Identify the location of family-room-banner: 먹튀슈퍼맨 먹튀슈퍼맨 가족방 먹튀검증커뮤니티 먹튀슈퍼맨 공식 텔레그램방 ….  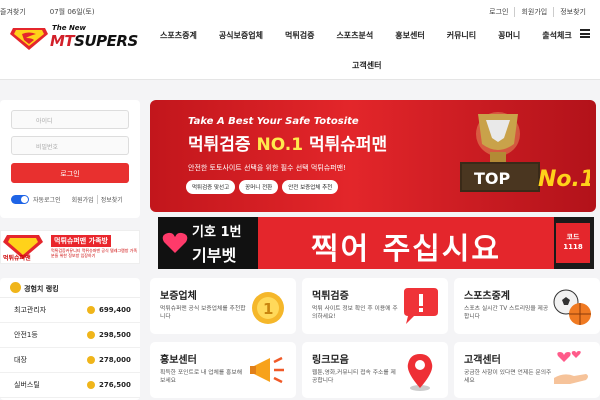
(70, 247).